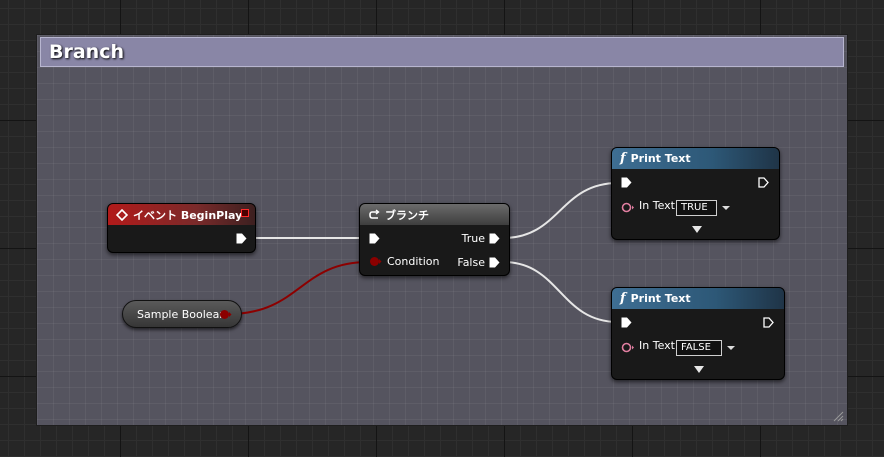 This screenshot has width=884, height=457. What do you see at coordinates (473, 238) in the screenshot?
I see `branch-true-label: True` at bounding box center [473, 238].